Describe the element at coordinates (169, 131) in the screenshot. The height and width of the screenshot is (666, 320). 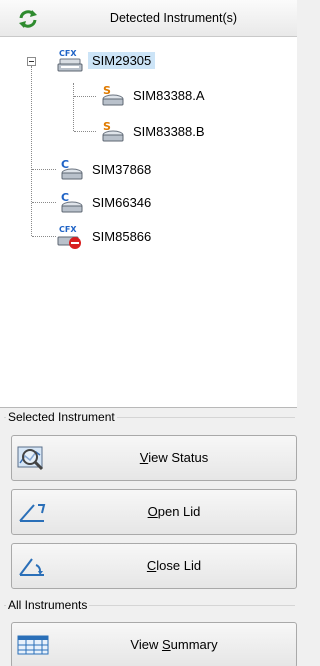
I see `tree-node-label: SIM83388.B` at that location.